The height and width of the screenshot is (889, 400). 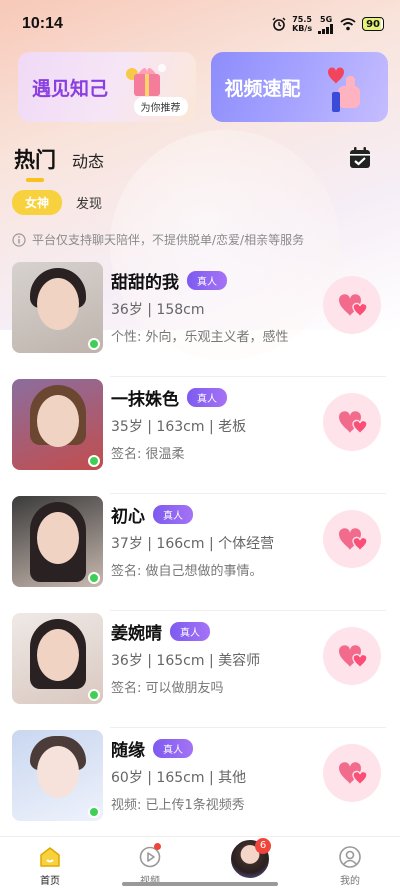 I want to click on sub-tabs: 女神 发现, so click(x=57, y=202).